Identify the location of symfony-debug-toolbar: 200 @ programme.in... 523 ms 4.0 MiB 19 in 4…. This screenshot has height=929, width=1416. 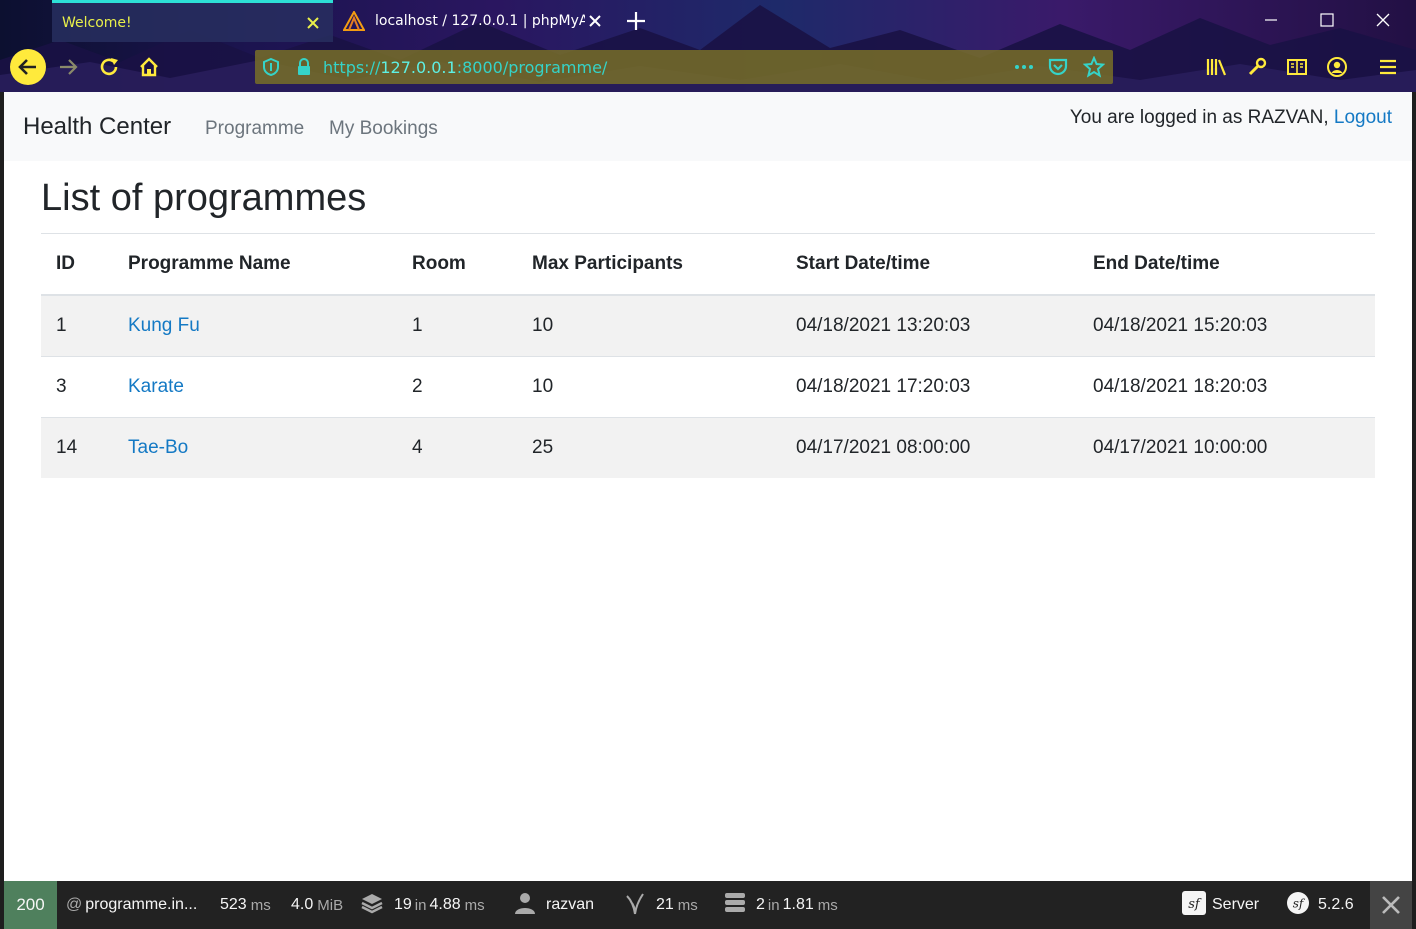
(708, 905).